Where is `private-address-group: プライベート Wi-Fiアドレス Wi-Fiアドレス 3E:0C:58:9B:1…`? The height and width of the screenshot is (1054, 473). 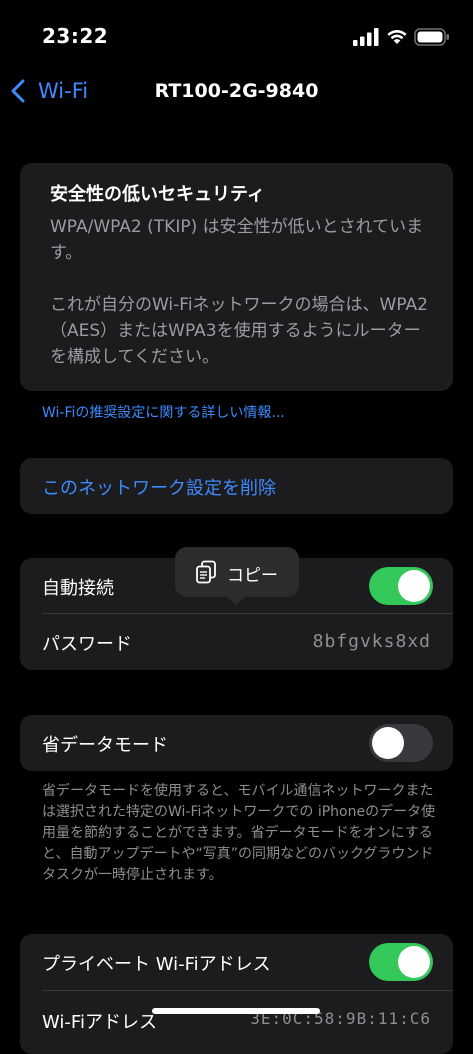
private-address-group: プライベート Wi-Fiアドレス Wi-Fiアドレス 3E:0C:58:9B:1… is located at coordinates (236, 994).